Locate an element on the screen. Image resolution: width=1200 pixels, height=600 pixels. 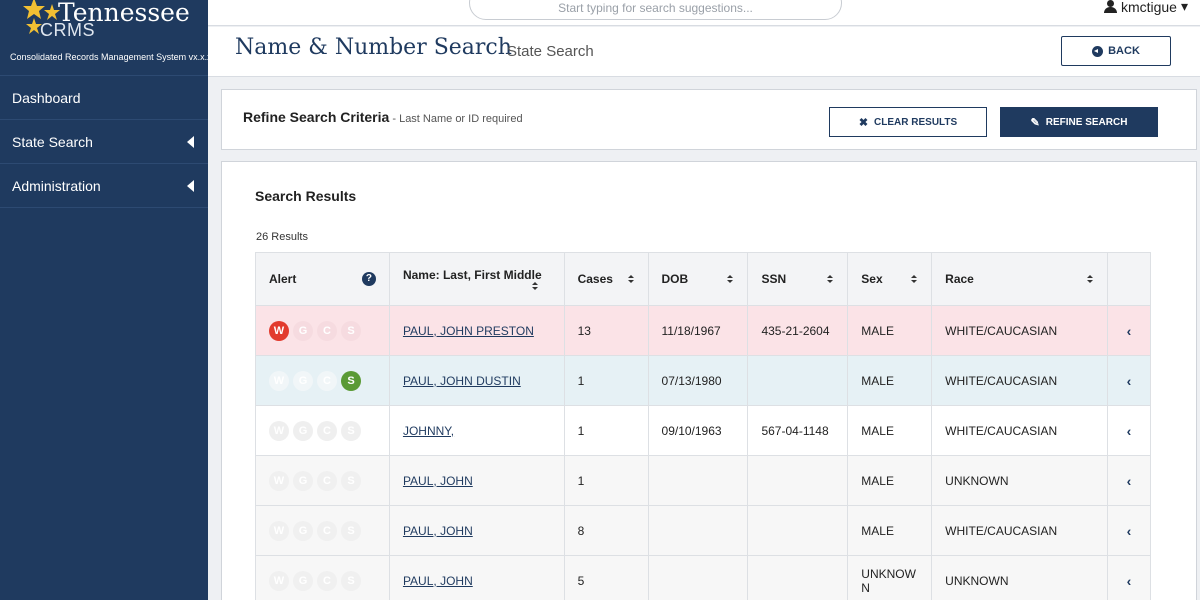
cases-cell: 1 is located at coordinates (606, 430).